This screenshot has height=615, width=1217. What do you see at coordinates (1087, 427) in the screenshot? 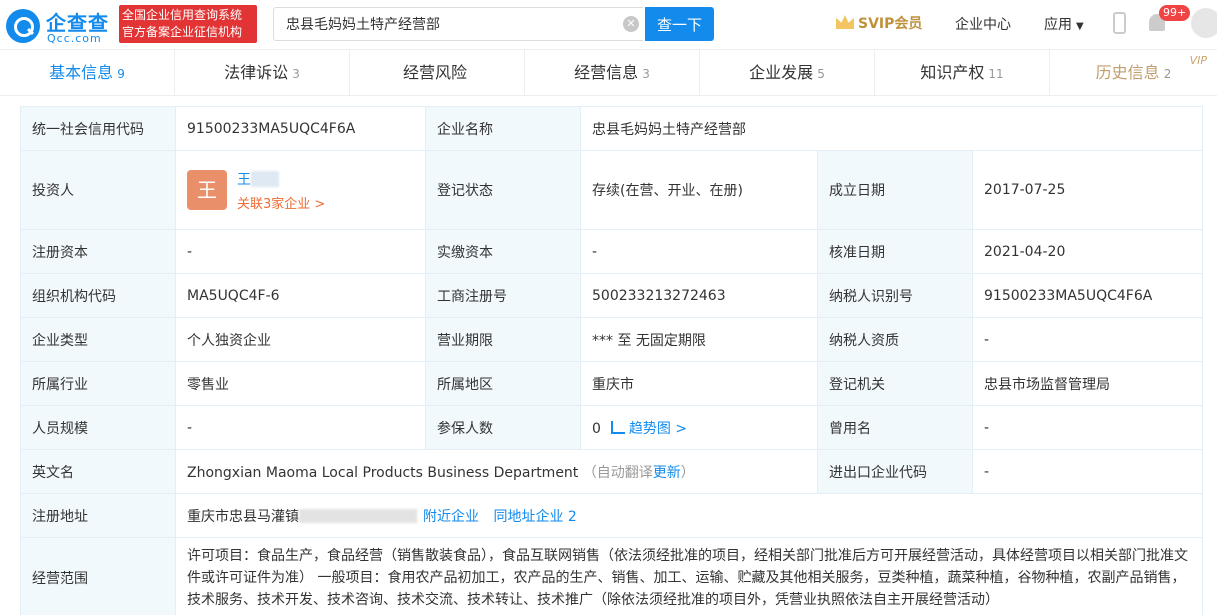
I see `former-name-value: -` at bounding box center [1087, 427].